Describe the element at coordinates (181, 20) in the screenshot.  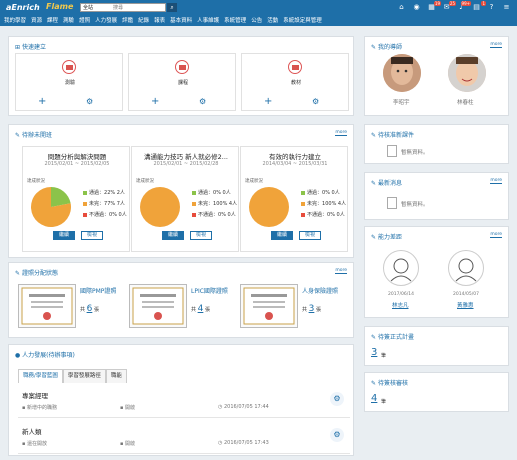
I see `menu-item: 基本資料` at that location.